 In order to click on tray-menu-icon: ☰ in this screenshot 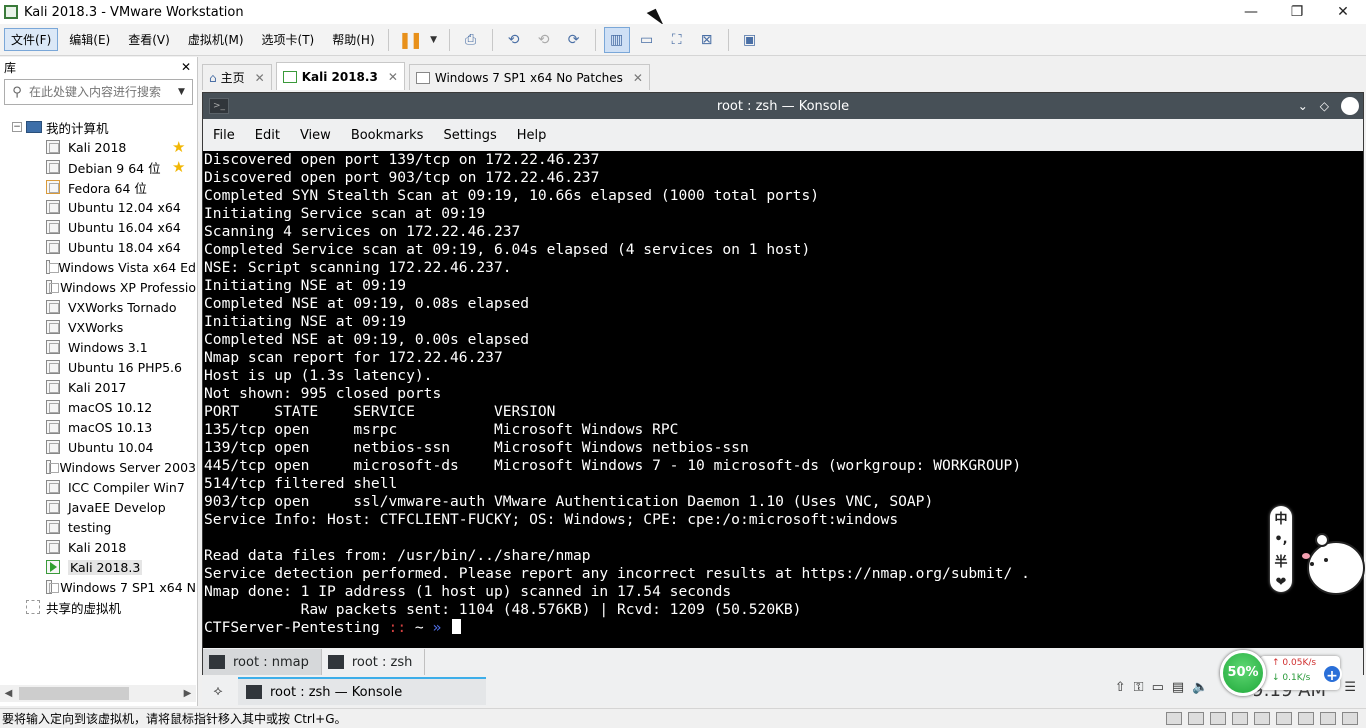, I will do `click(1350, 687)`.